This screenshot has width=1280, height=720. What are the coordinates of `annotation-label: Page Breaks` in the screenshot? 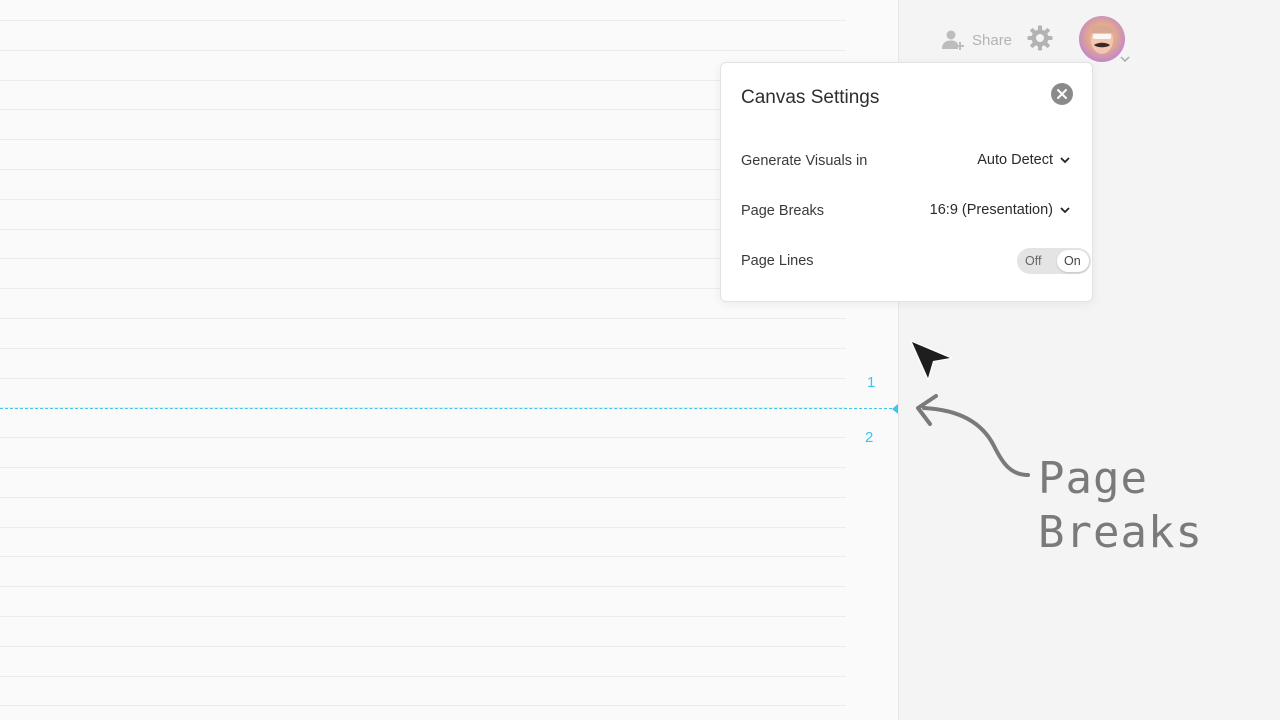 It's located at (1120, 506).